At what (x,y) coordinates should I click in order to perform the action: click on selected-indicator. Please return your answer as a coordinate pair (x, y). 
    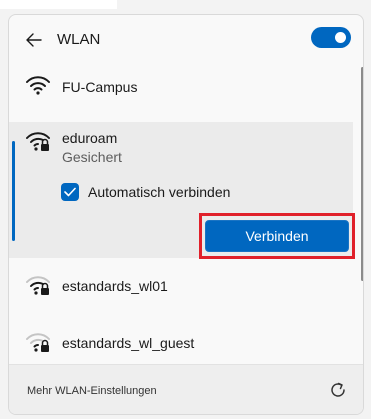
    Looking at the image, I should click on (13, 191).